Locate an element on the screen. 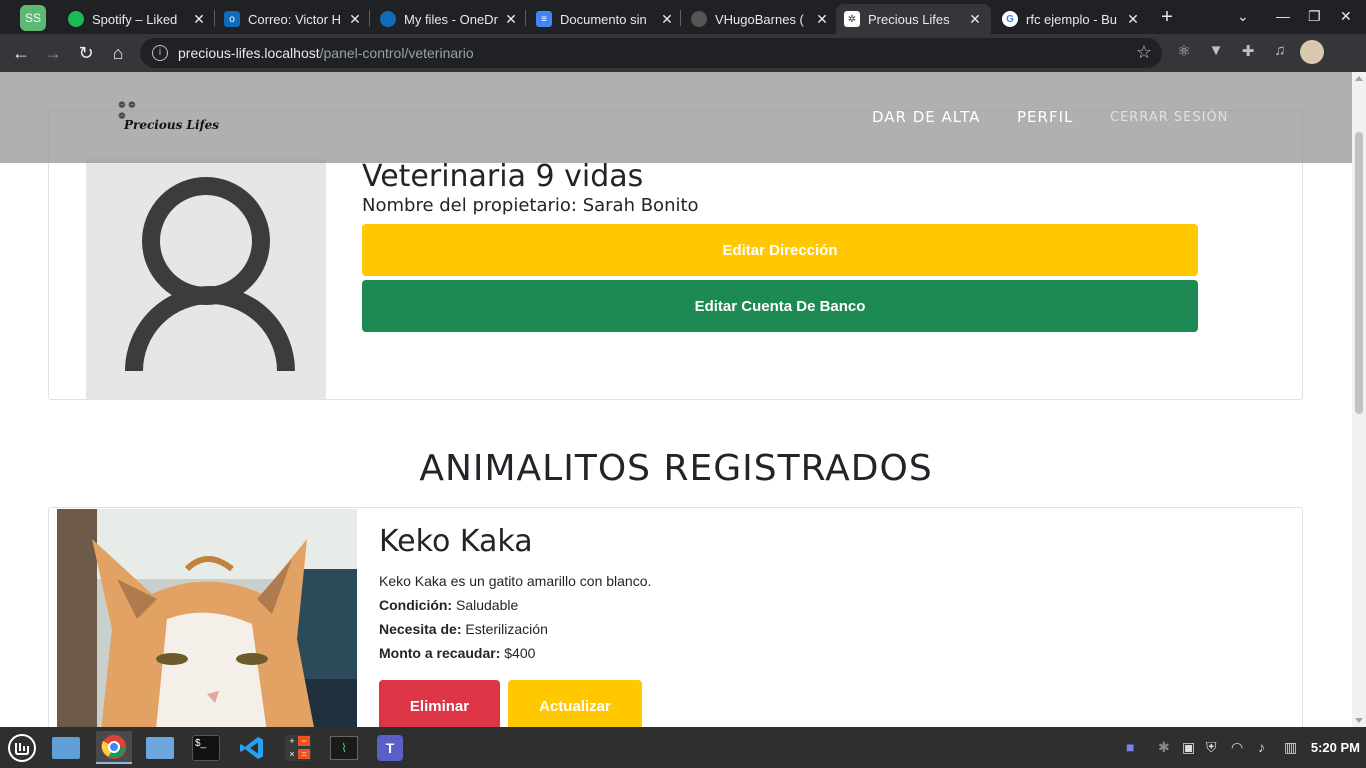 Image resolution: width=1366 pixels, height=768 pixels. info-icon: i is located at coordinates (160, 53).